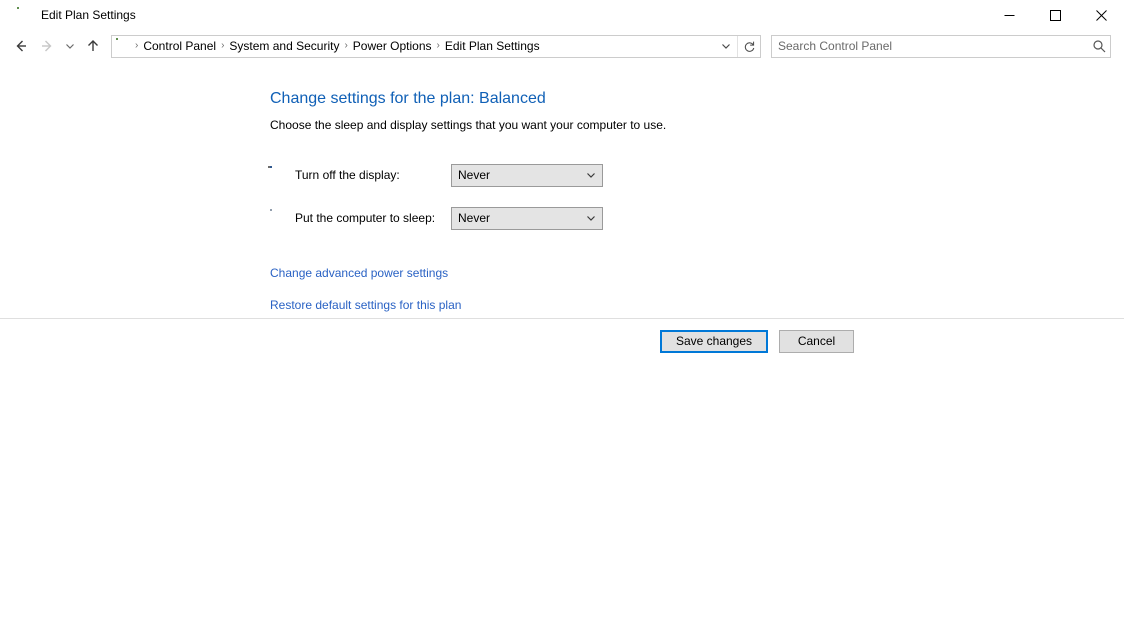  I want to click on close-button, so click(1101, 15).